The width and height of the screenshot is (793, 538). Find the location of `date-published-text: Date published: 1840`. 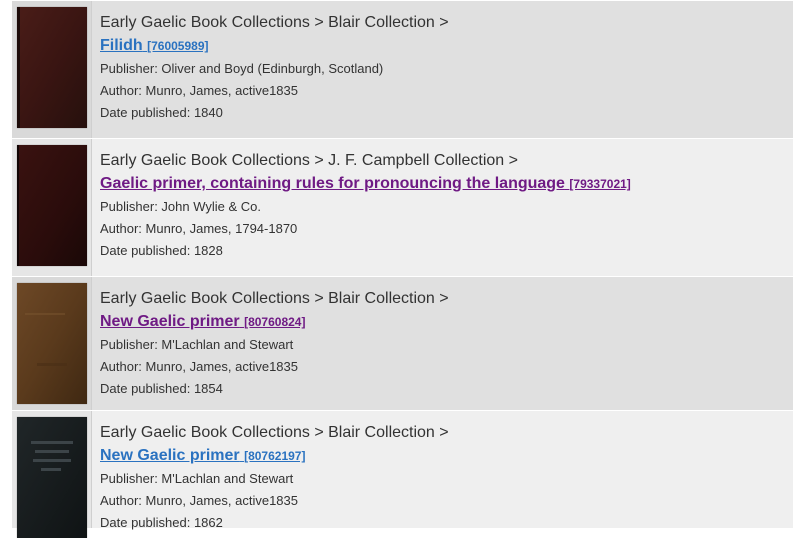

date-published-text: Date published: 1840 is located at coordinates (161, 112).